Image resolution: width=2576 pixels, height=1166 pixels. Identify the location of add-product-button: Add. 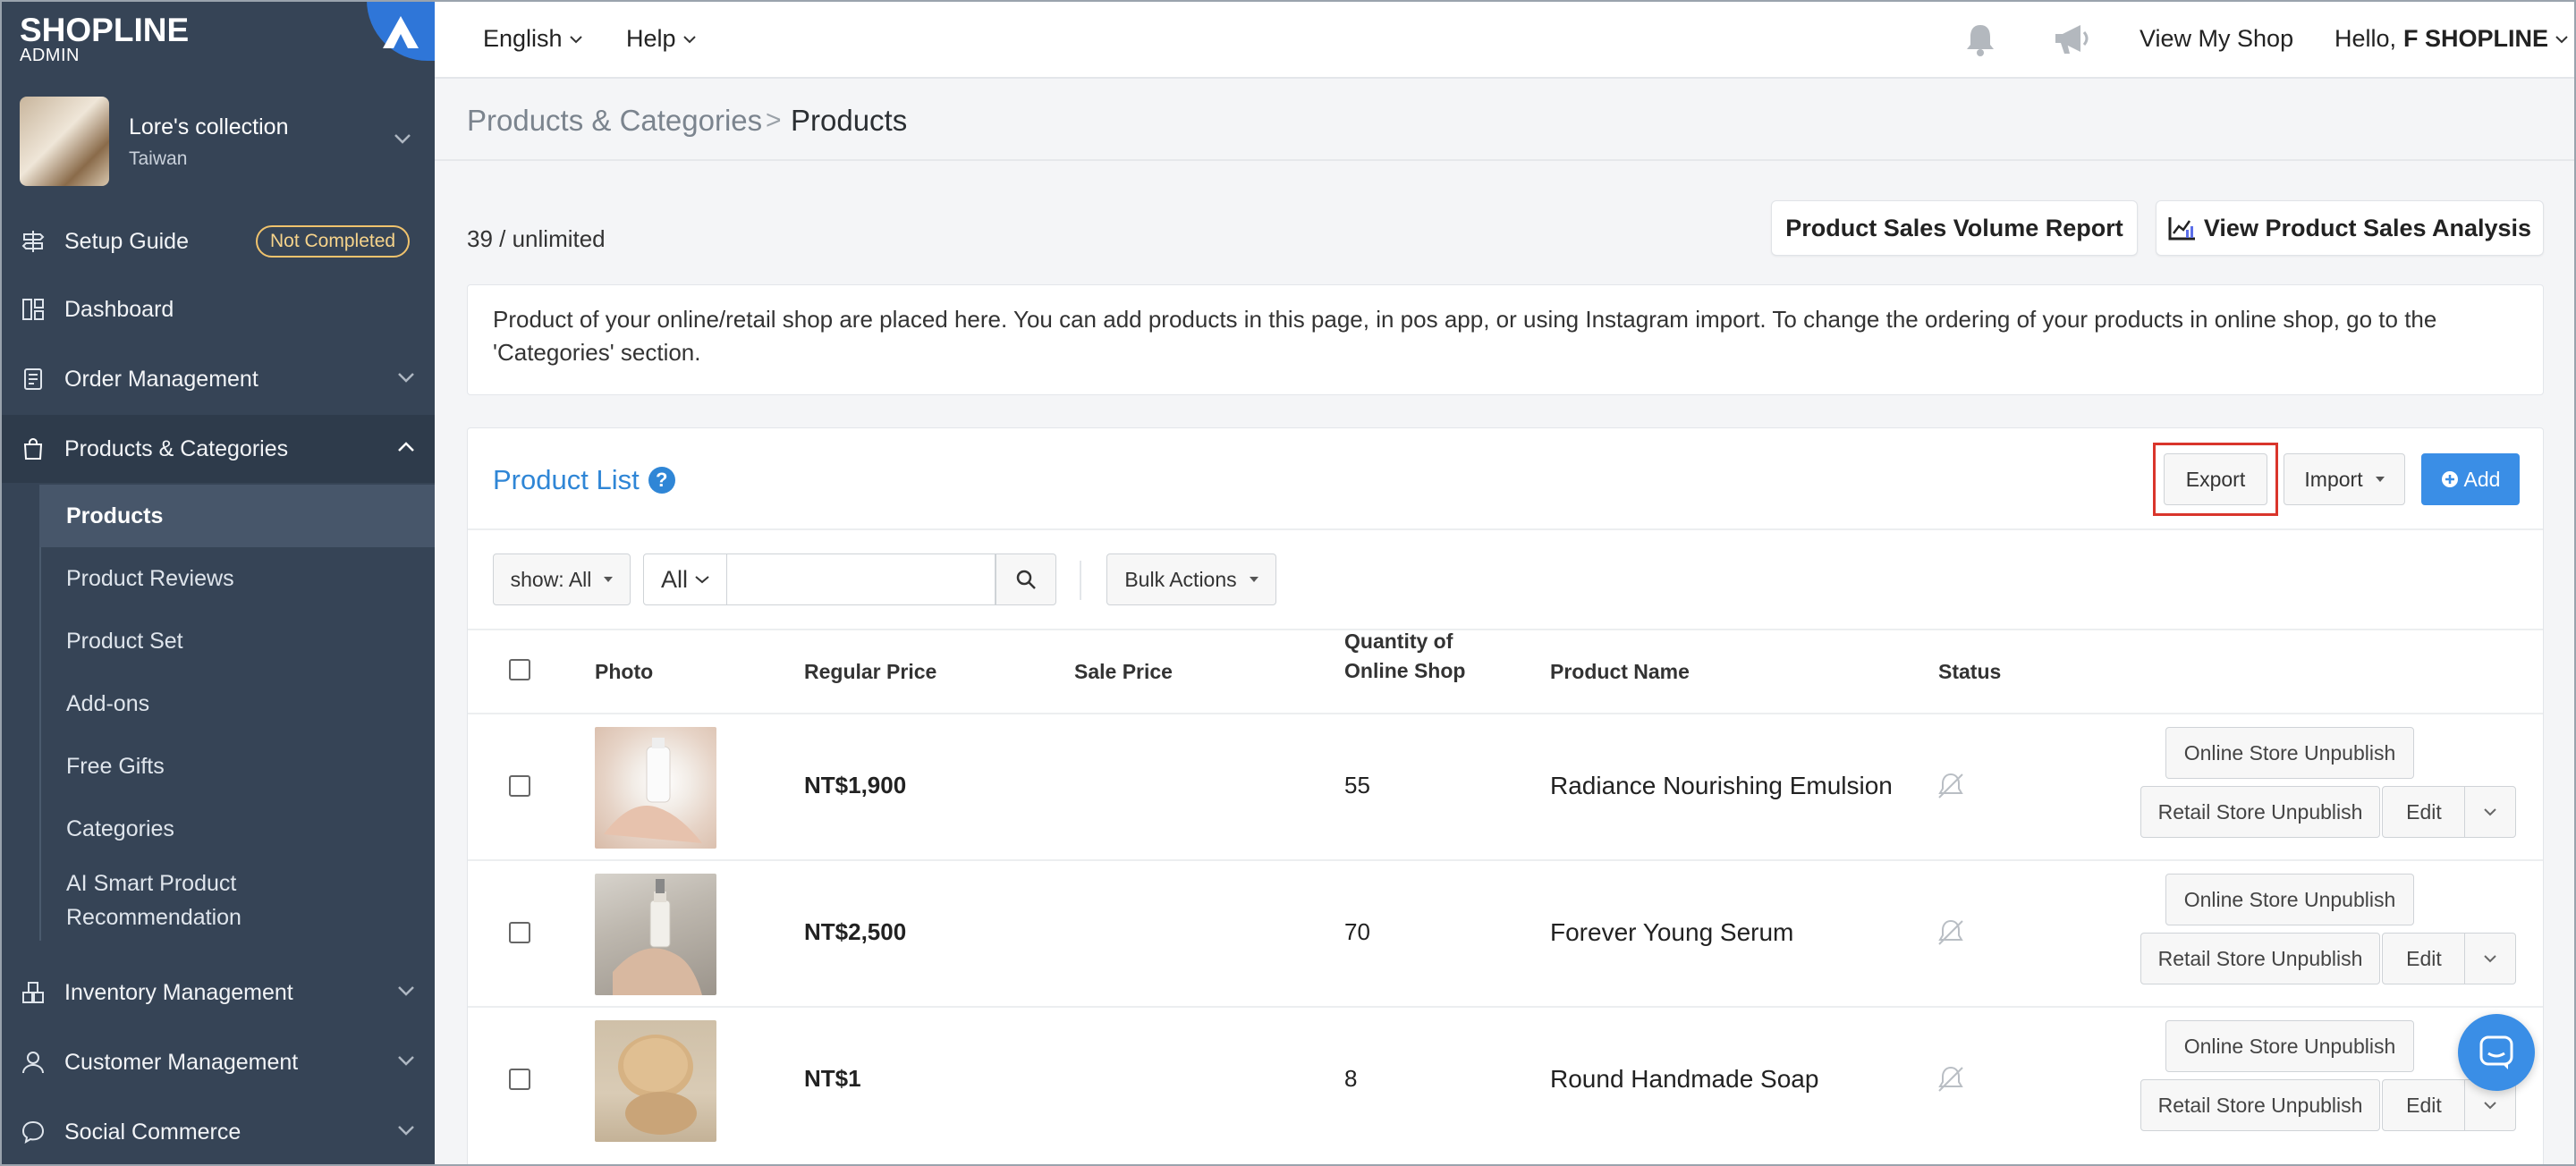
(2470, 479).